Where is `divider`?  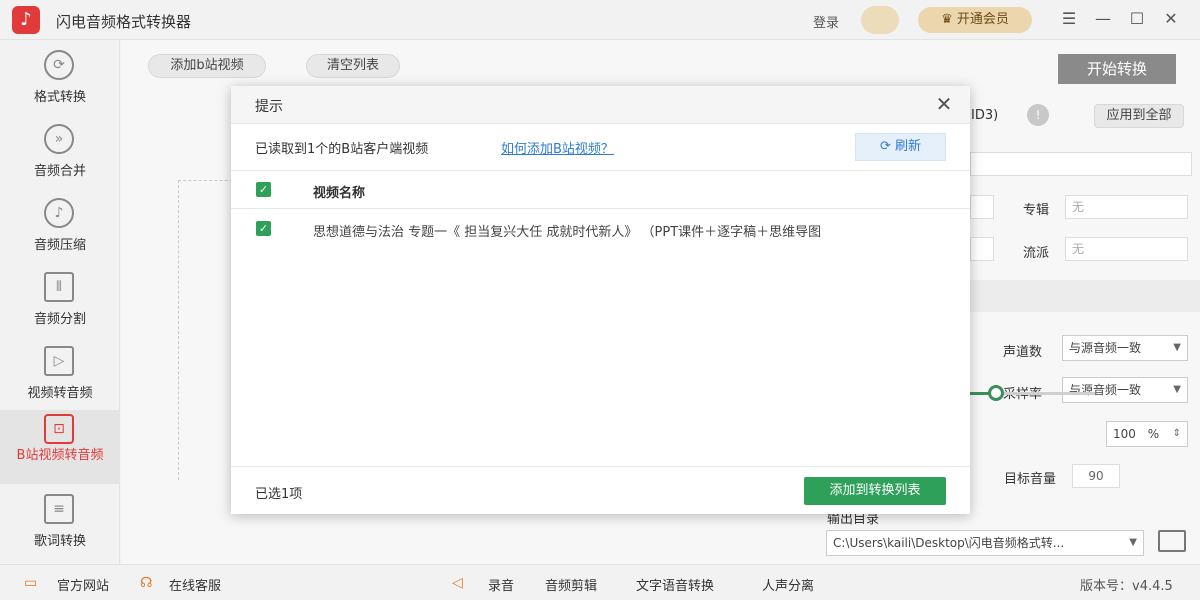
divider is located at coordinates (600, 466).